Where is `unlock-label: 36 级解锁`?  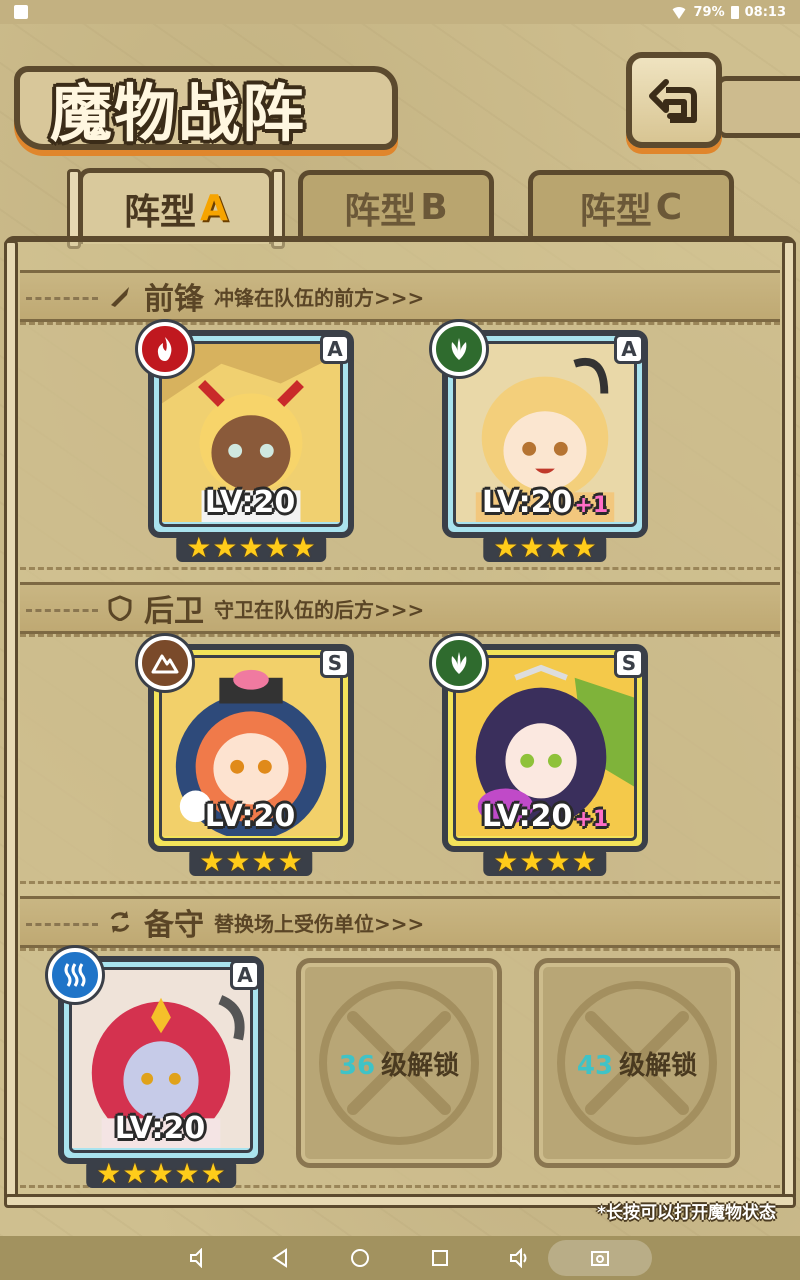 unlock-label: 36 级解锁 is located at coordinates (399, 1065).